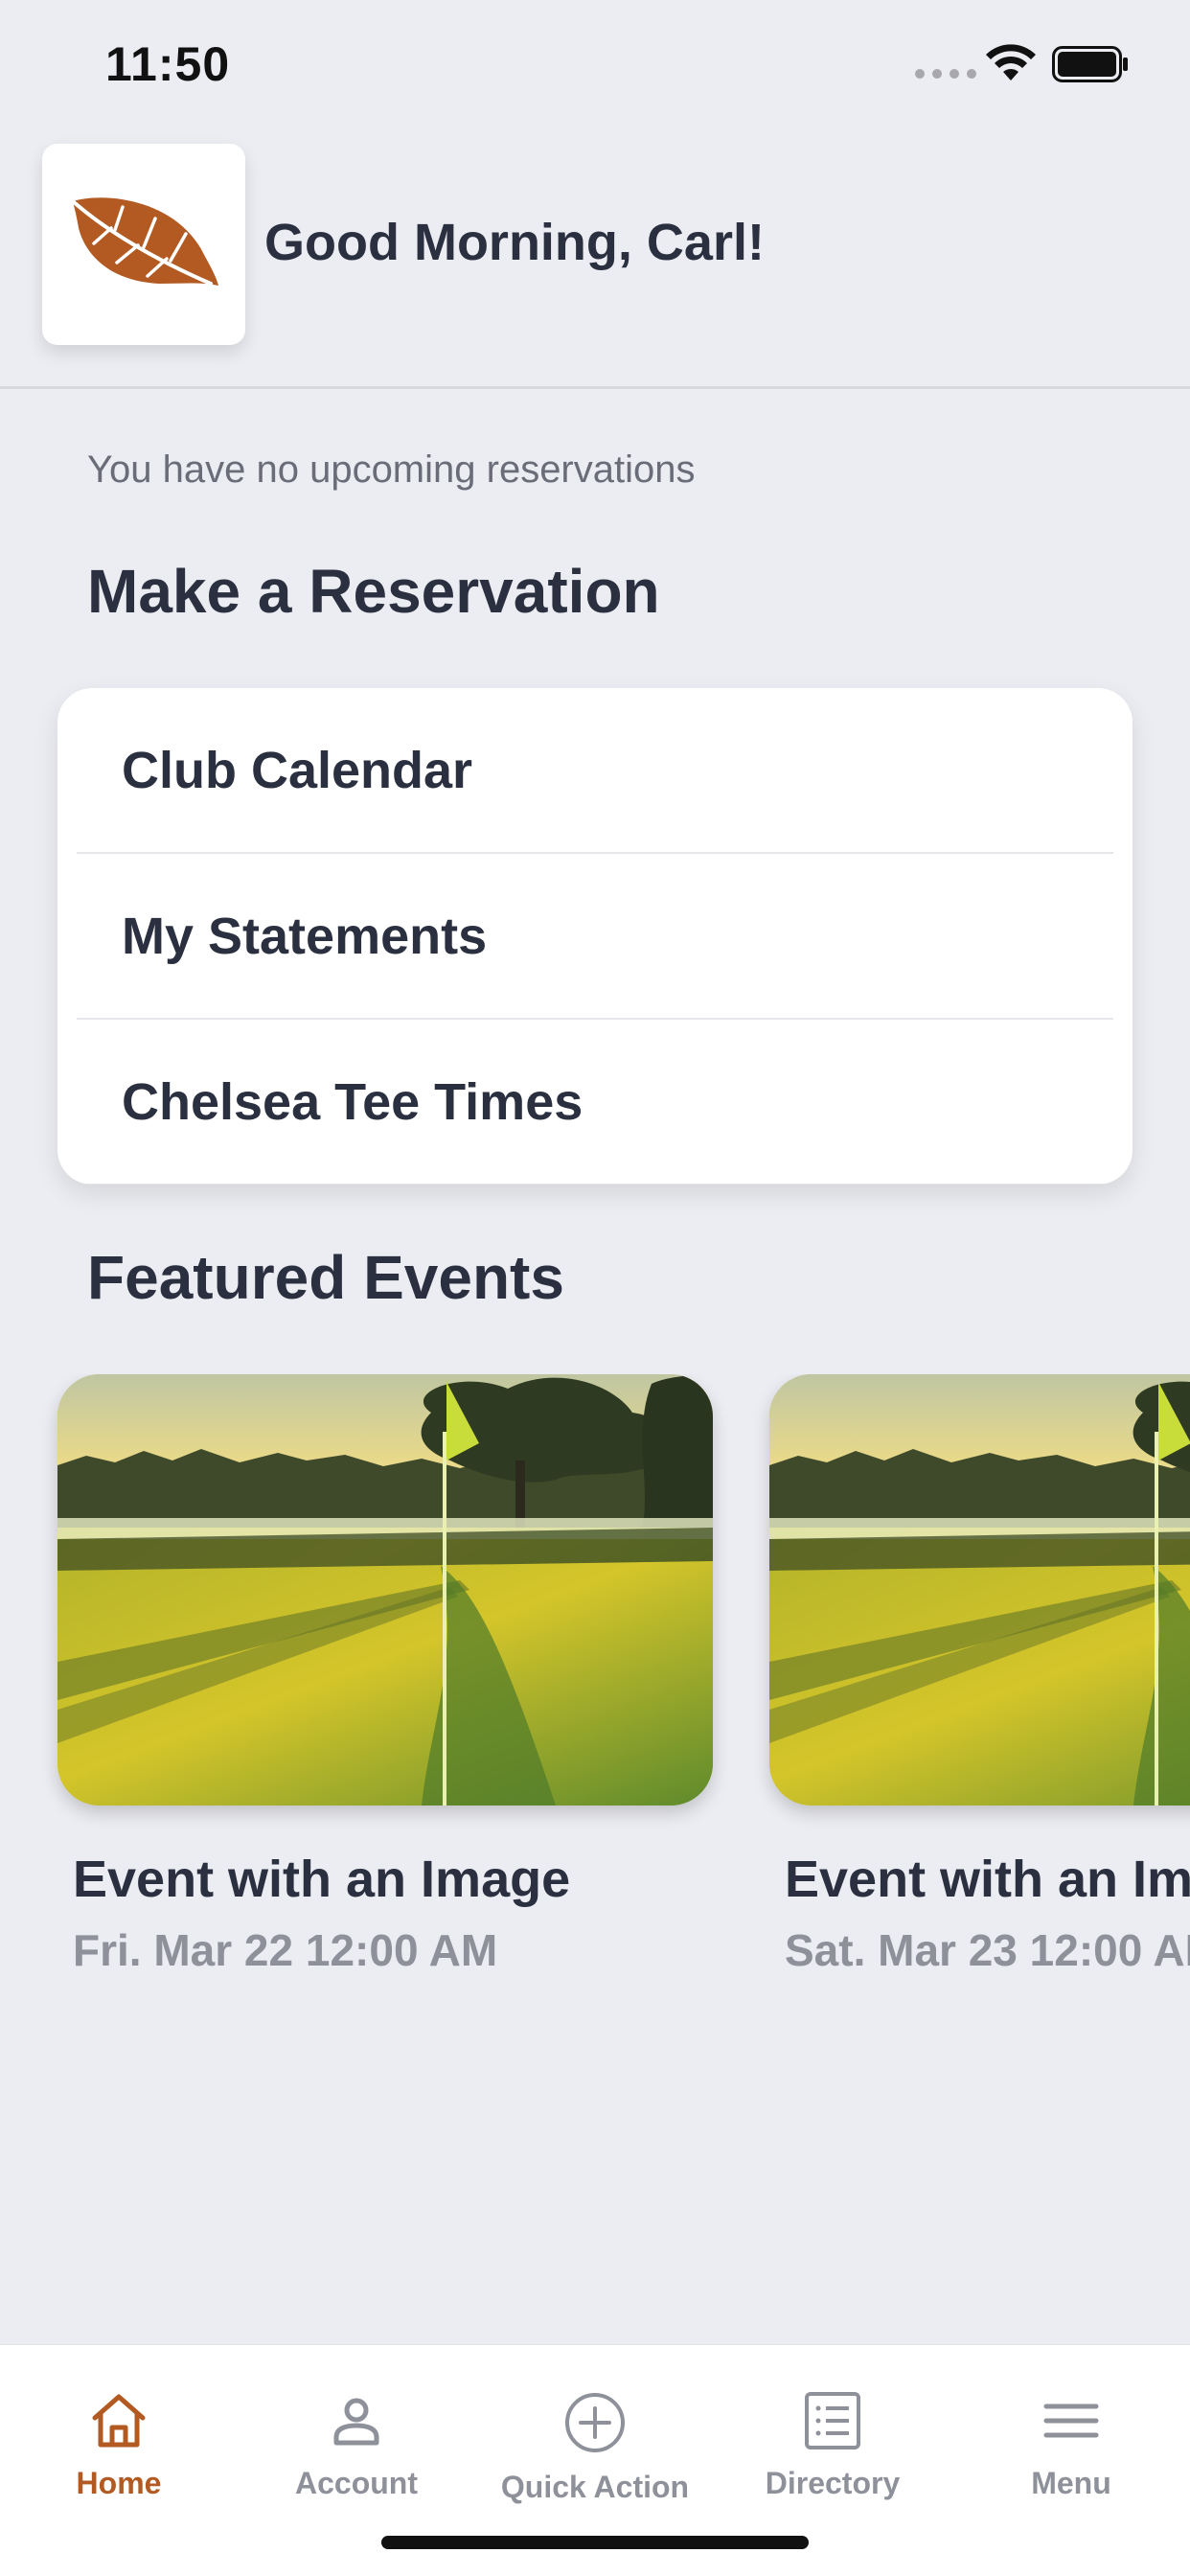 This screenshot has height=2576, width=1190. Describe the element at coordinates (833, 2421) in the screenshot. I see `list-icon` at that location.